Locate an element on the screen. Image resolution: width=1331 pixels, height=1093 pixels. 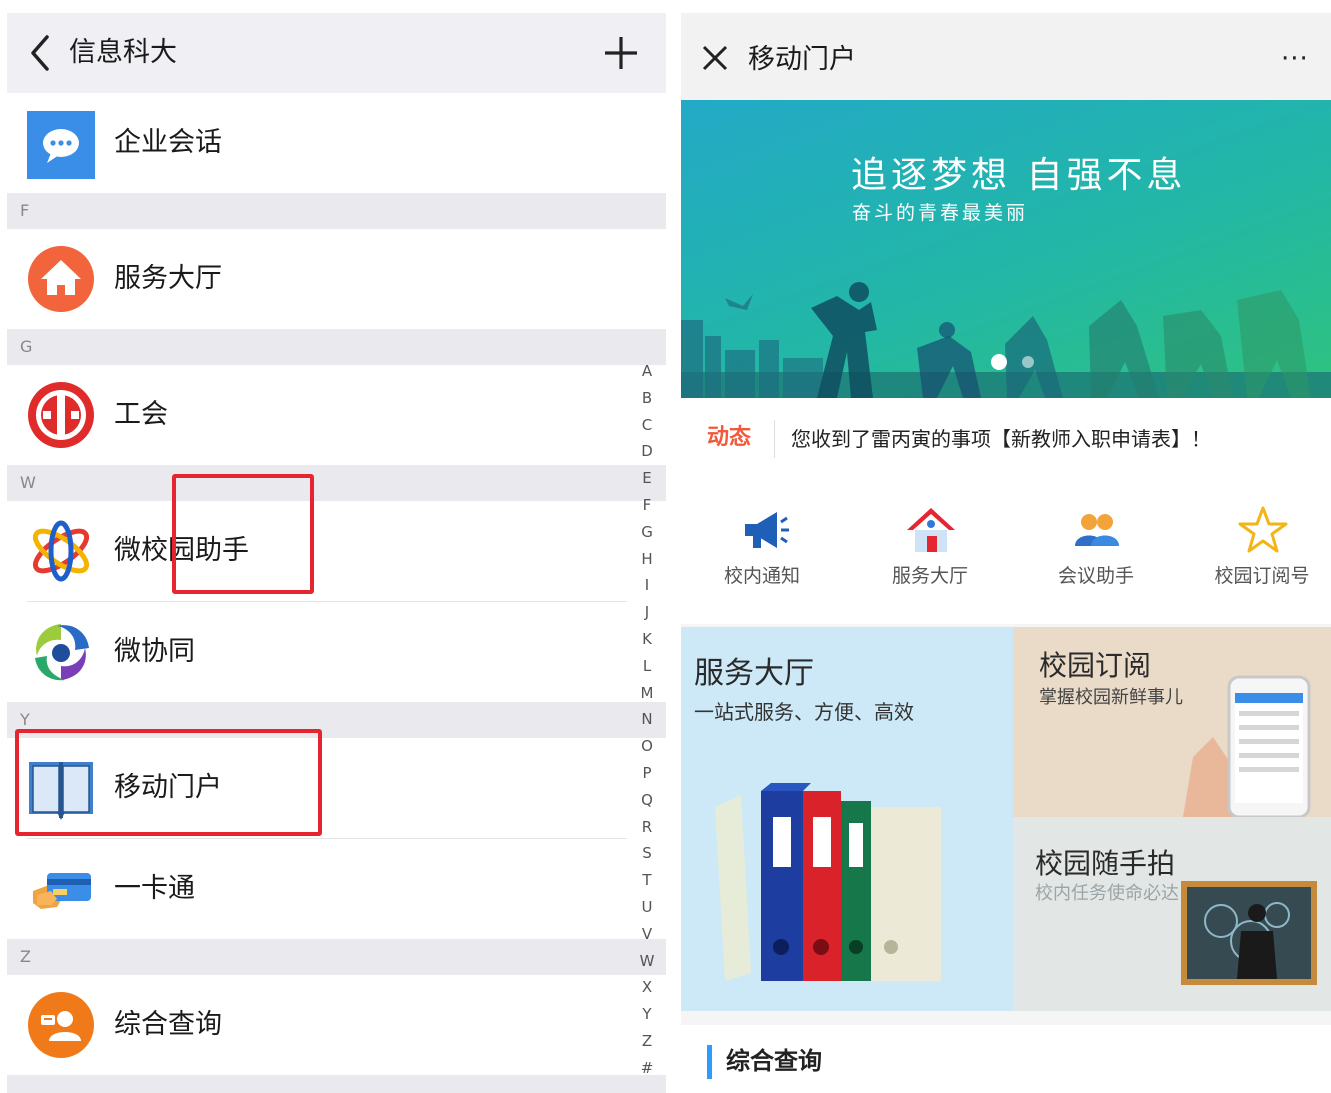
nav-bar: 信息科大 is located at coordinates (336, 53).